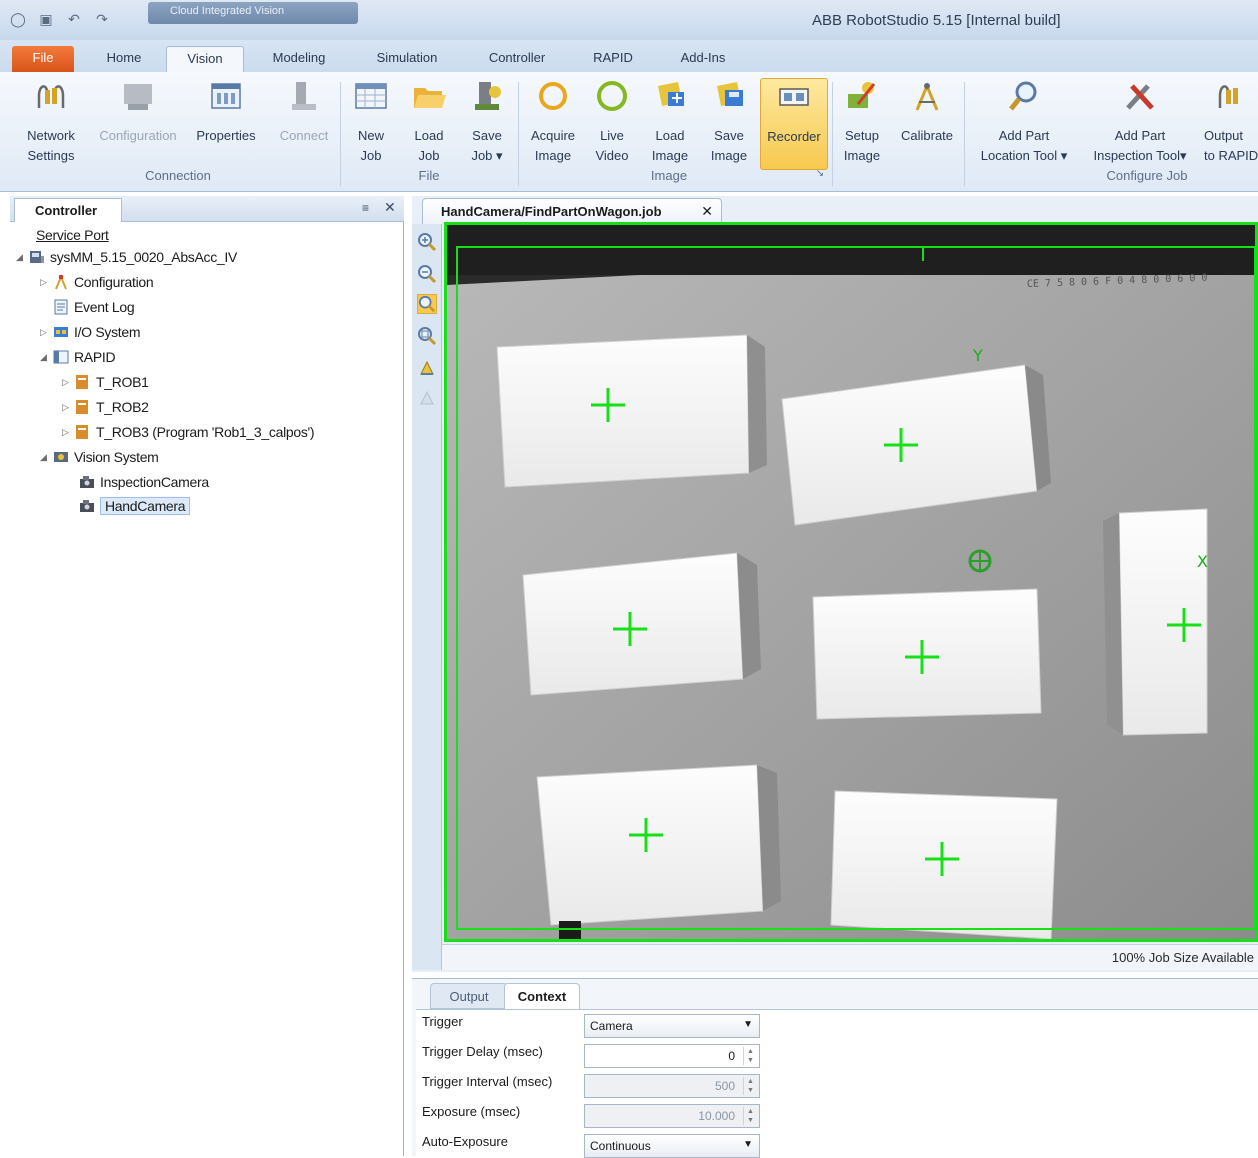  I want to click on new-job-button: New Job, so click(371, 122).